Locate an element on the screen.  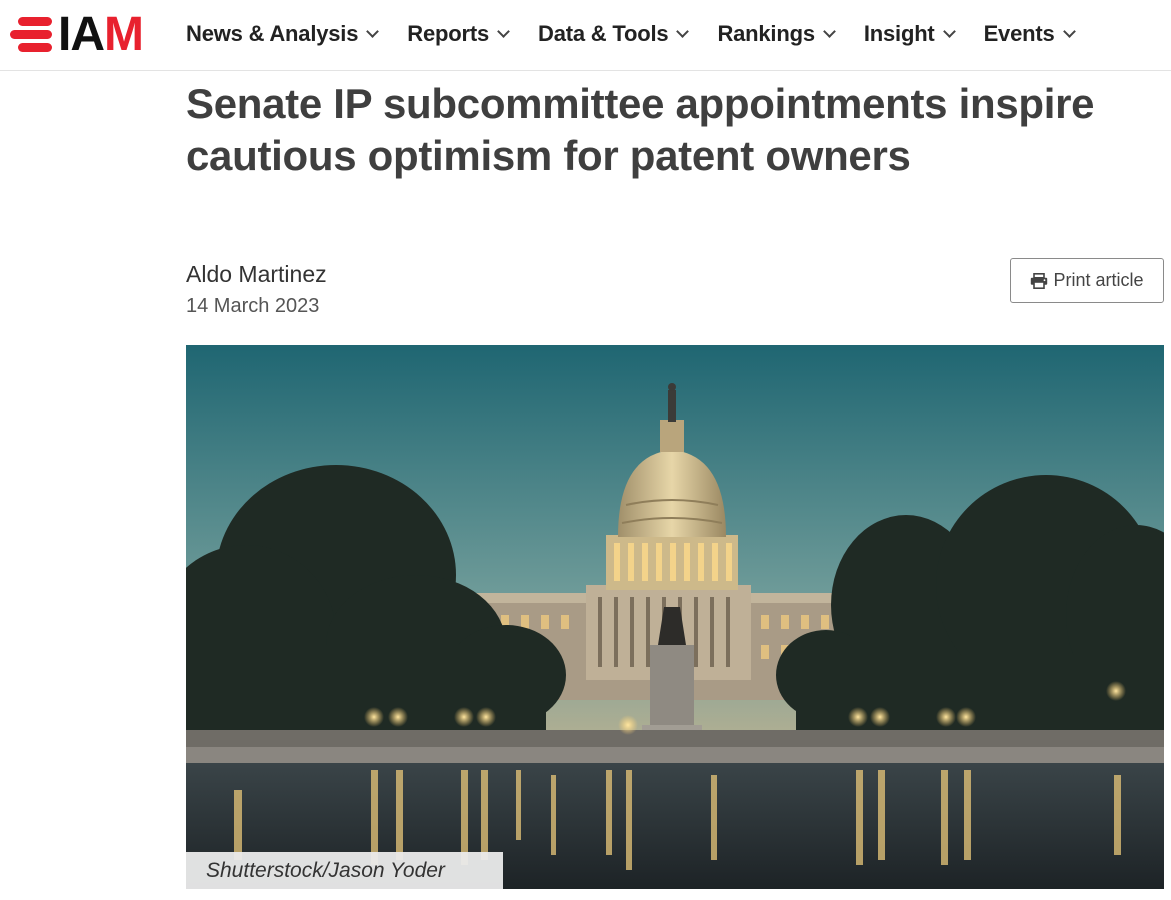
nav-item-label: News & Analysis is located at coordinates (272, 33).